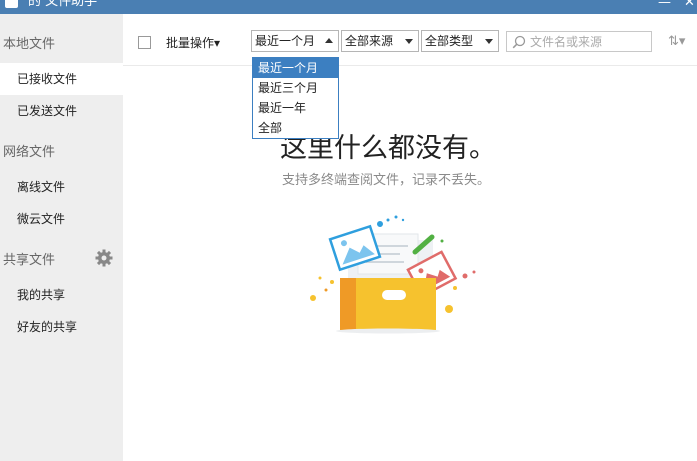  I want to click on source-filter-select: 全部来源, so click(380, 41).